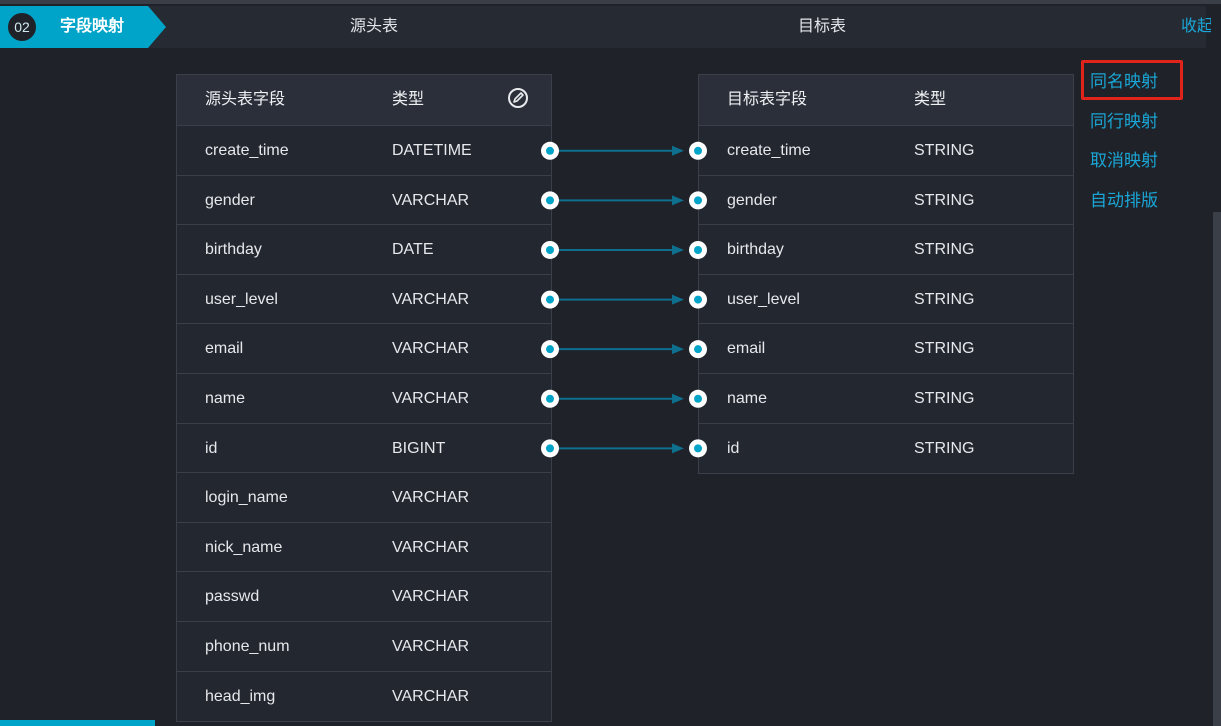 The image size is (1221, 726). Describe the element at coordinates (518, 98) in the screenshot. I see `edit-pen-icon` at that location.